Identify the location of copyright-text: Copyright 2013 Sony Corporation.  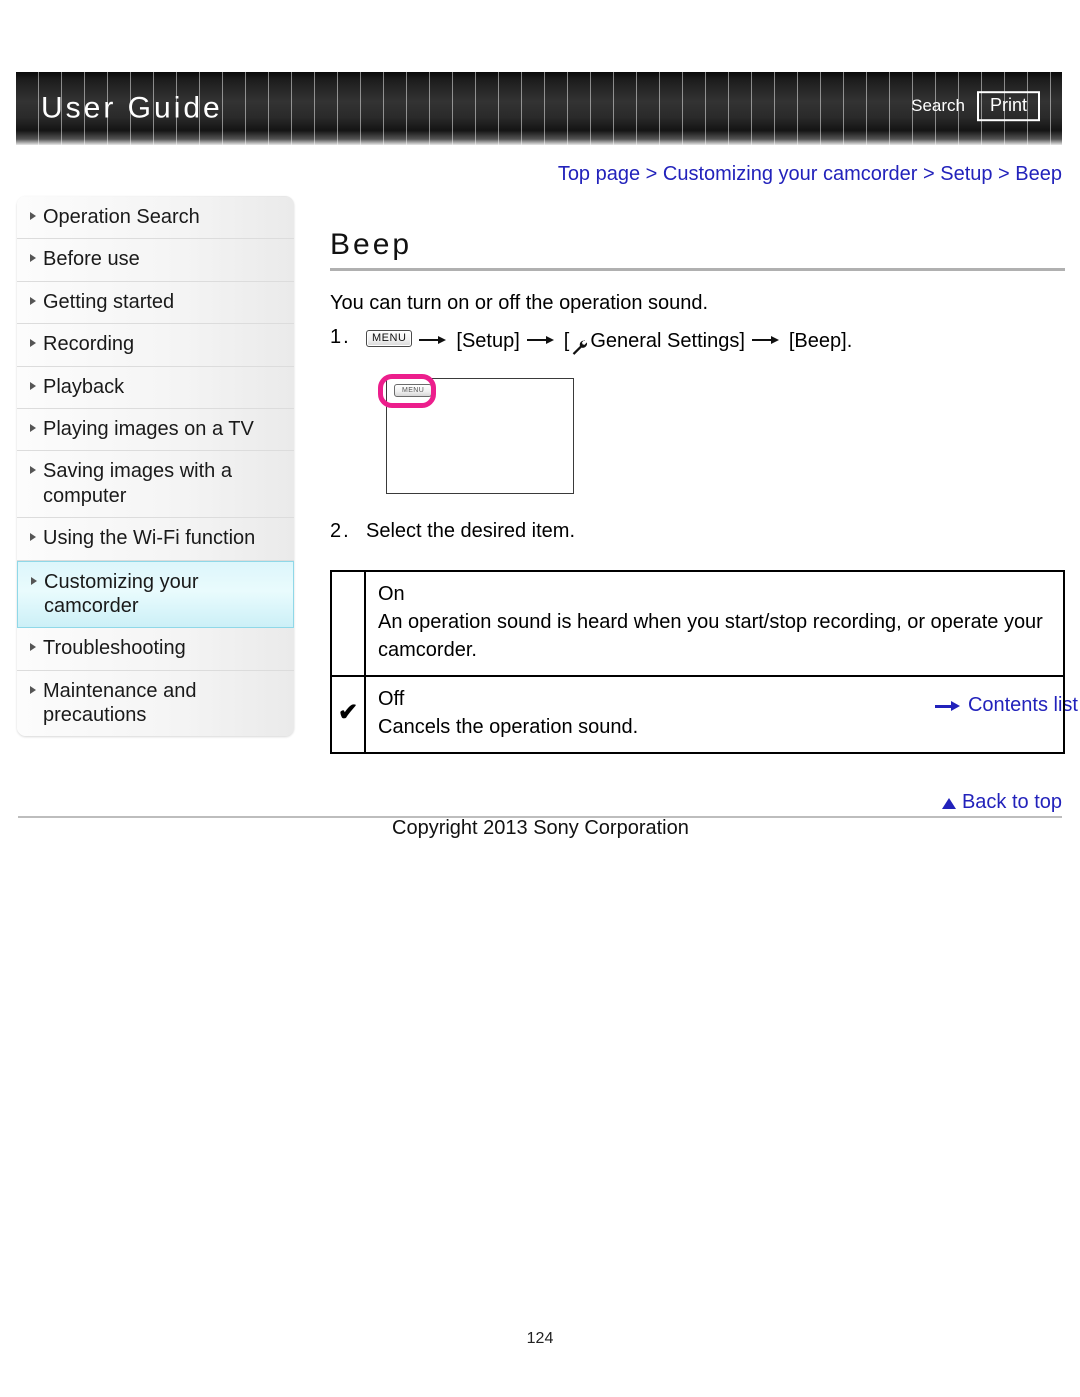
(540, 828).